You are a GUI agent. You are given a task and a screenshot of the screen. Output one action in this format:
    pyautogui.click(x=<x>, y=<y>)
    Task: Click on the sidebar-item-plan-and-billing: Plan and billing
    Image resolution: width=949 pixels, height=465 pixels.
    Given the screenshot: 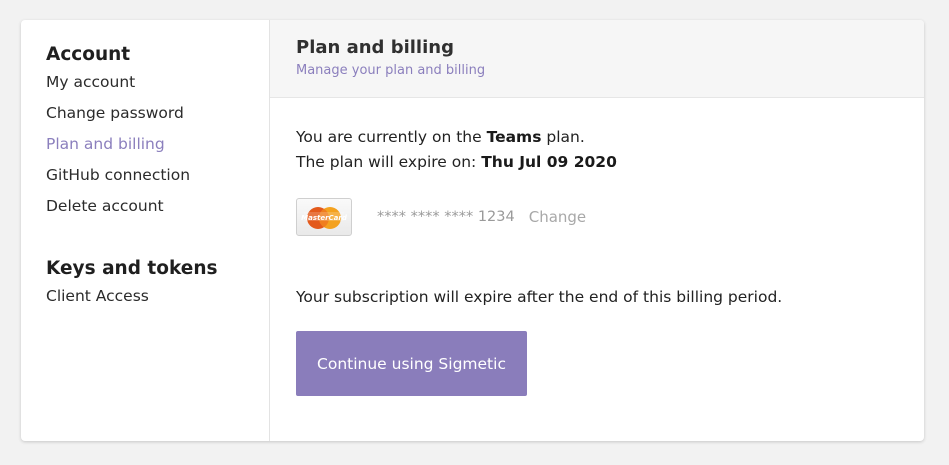 What is the action you would take?
    pyautogui.click(x=157, y=144)
    